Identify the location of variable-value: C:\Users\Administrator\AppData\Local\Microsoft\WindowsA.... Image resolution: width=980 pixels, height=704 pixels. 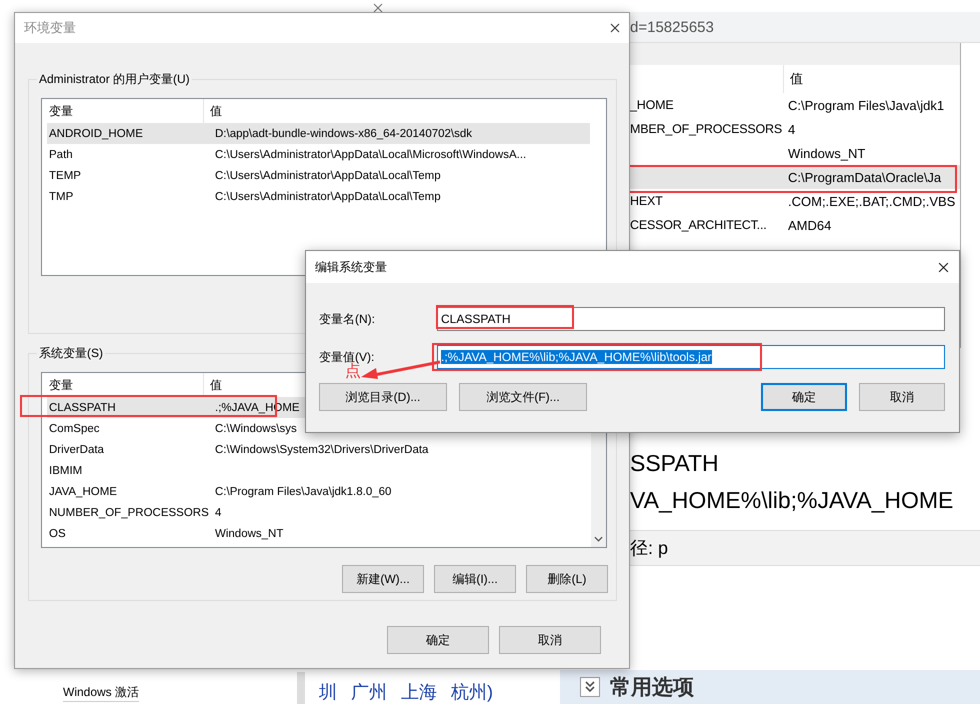
(370, 154).